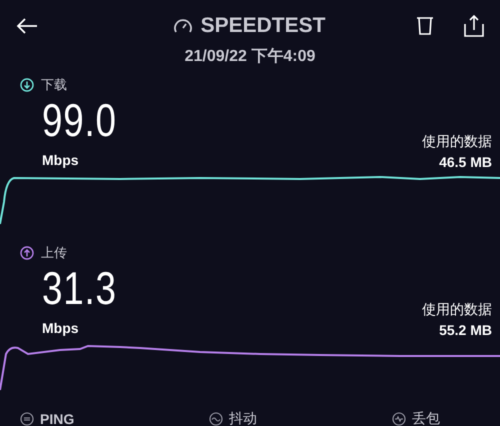 The height and width of the screenshot is (426, 500). What do you see at coordinates (27, 85) in the screenshot?
I see `download-icon` at bounding box center [27, 85].